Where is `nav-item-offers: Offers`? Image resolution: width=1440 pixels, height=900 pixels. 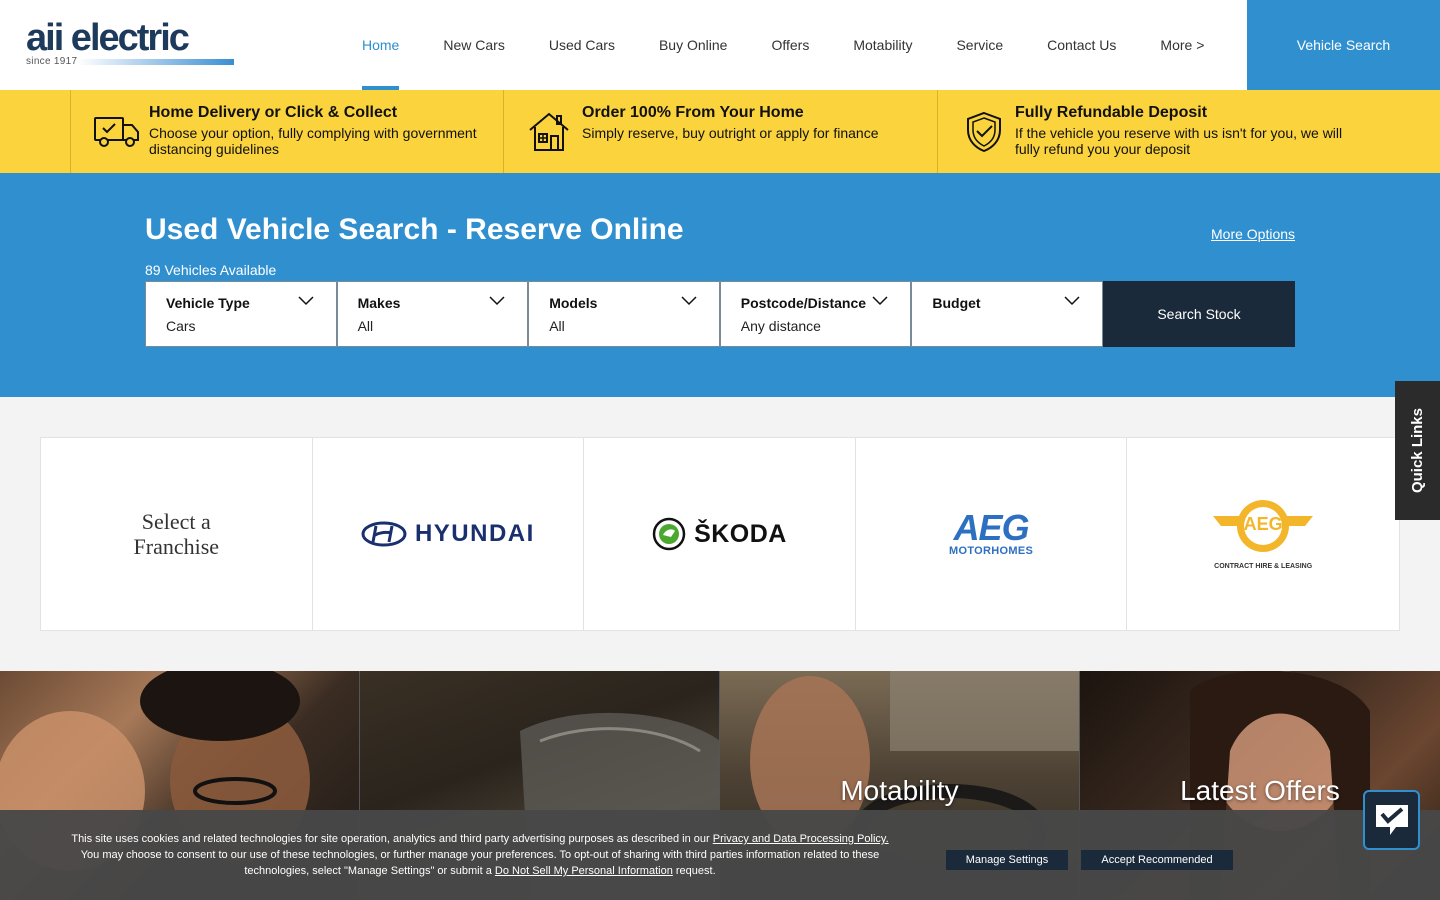
nav-item-offers: Offers is located at coordinates (790, 45).